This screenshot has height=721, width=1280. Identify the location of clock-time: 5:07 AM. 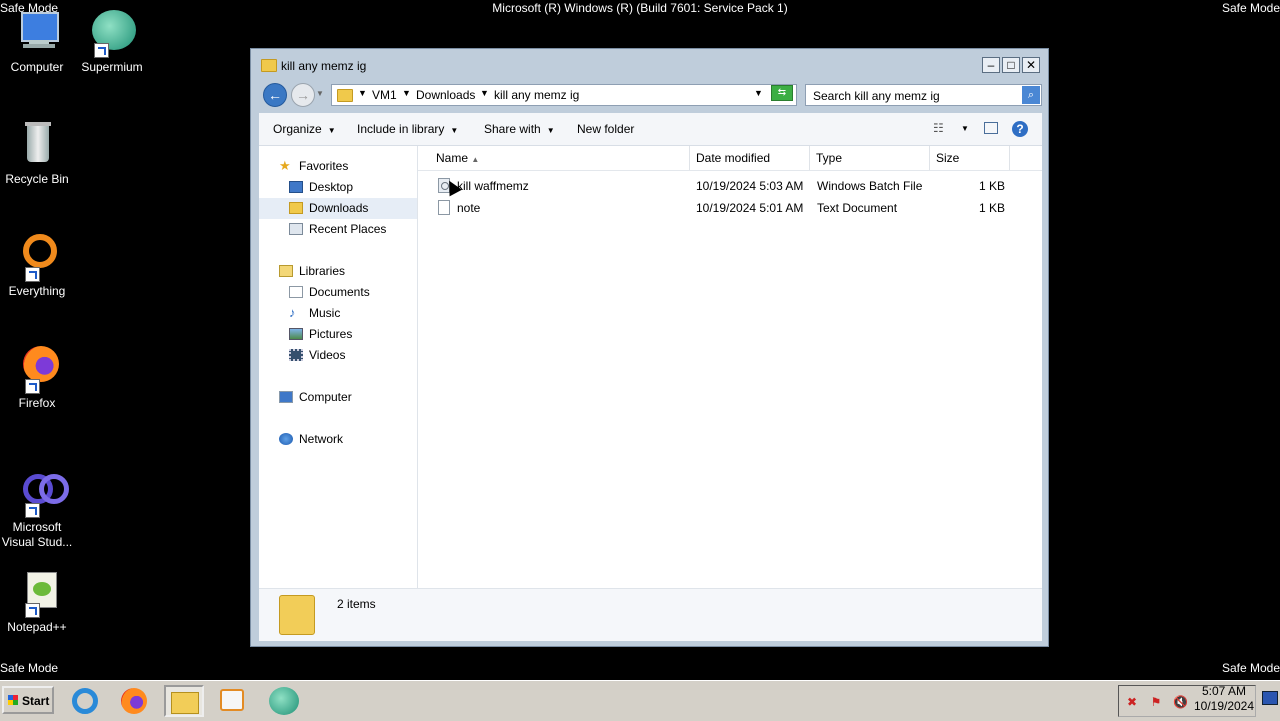
(1224, 691).